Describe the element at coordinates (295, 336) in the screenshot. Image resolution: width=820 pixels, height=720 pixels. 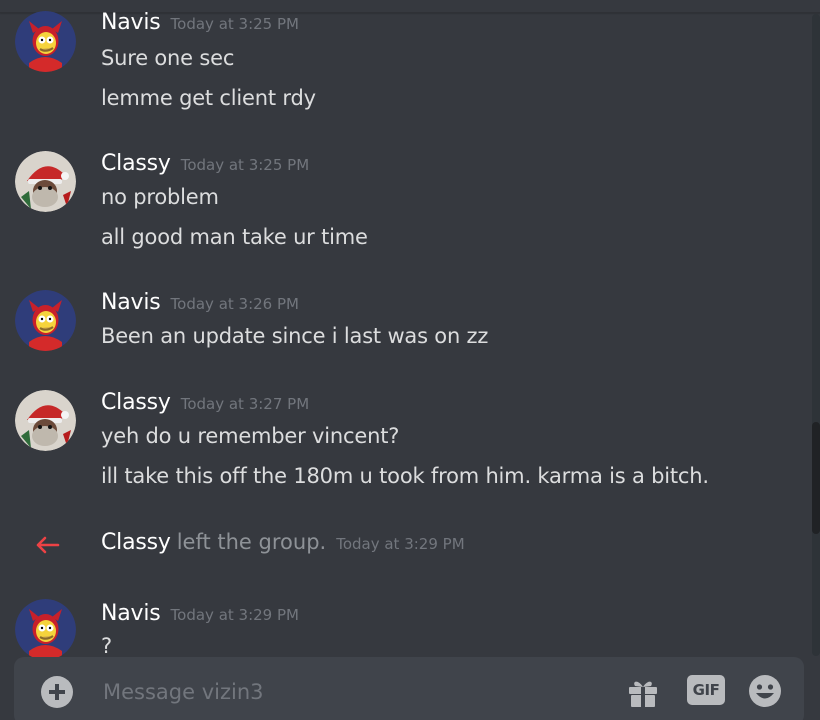
I see `message-text: Been an update since i last was on zz` at that location.